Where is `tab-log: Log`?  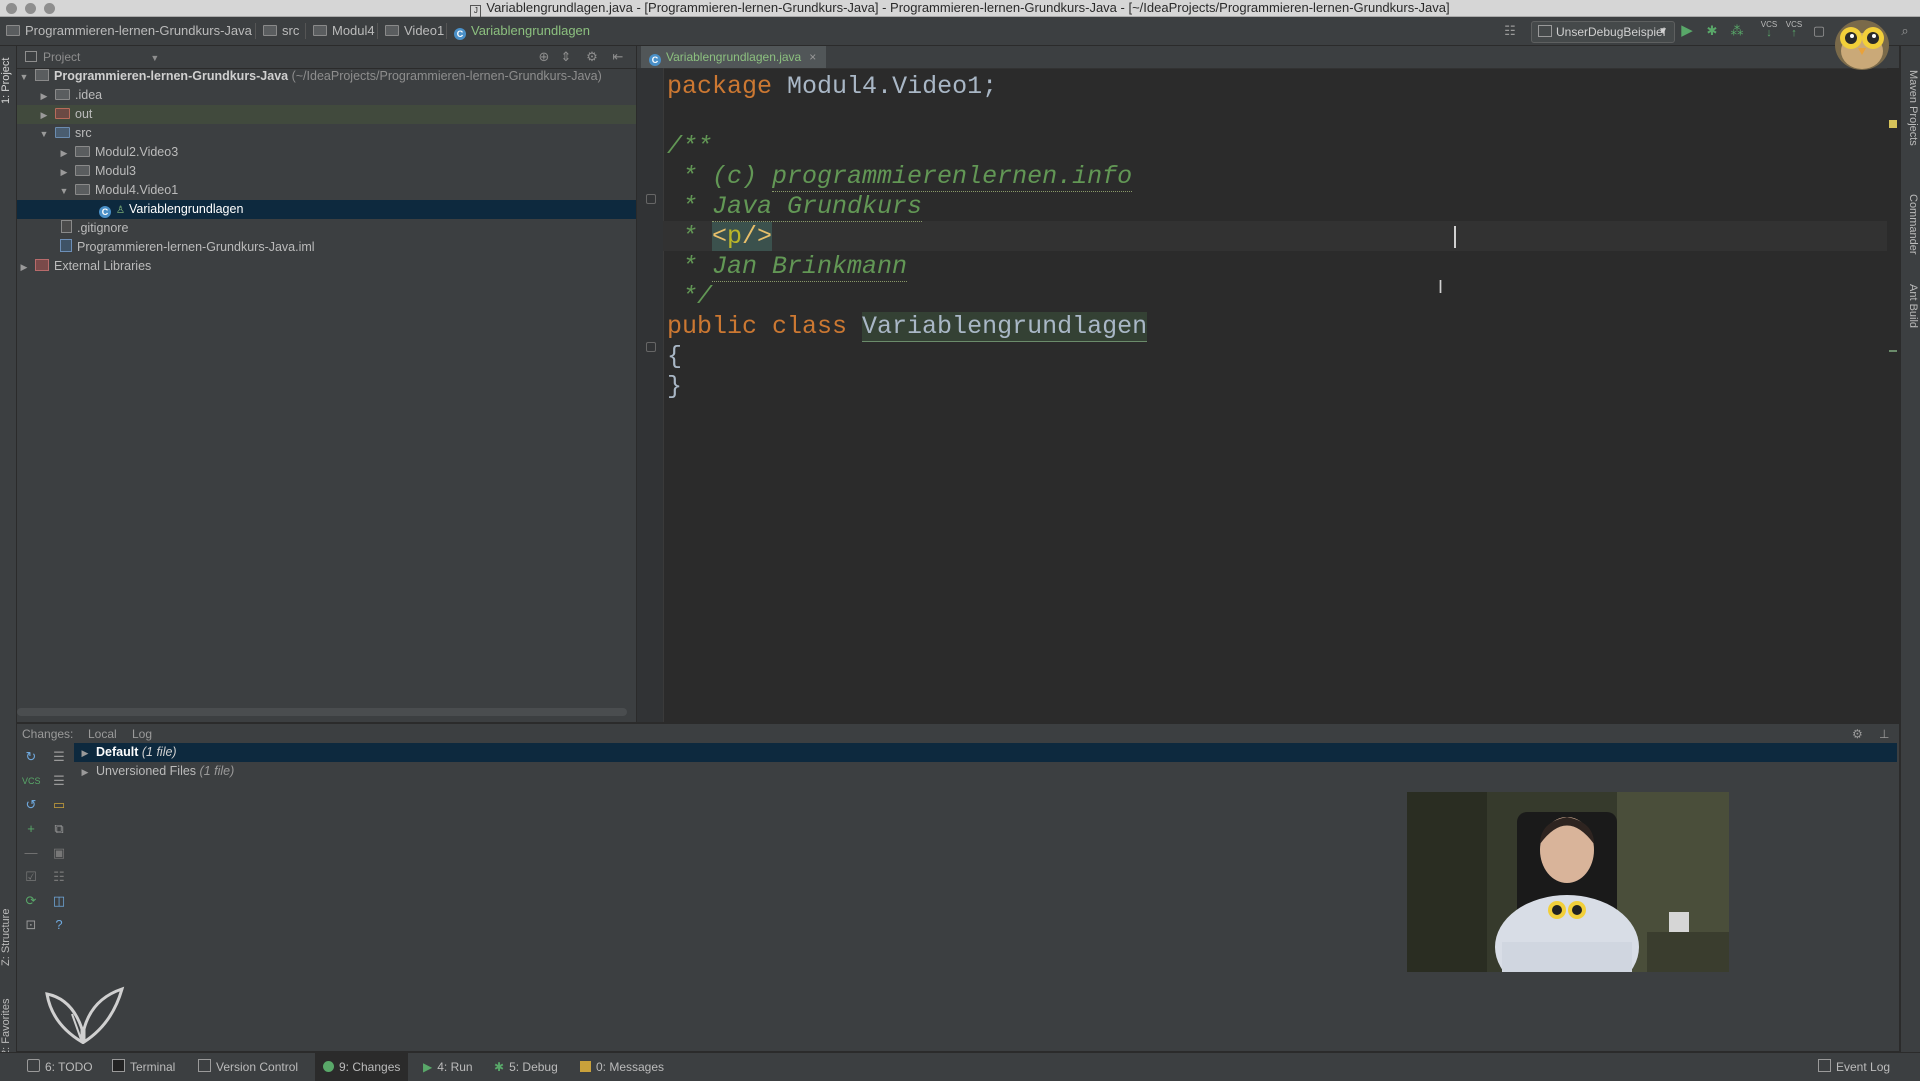 tab-log: Log is located at coordinates (142, 734).